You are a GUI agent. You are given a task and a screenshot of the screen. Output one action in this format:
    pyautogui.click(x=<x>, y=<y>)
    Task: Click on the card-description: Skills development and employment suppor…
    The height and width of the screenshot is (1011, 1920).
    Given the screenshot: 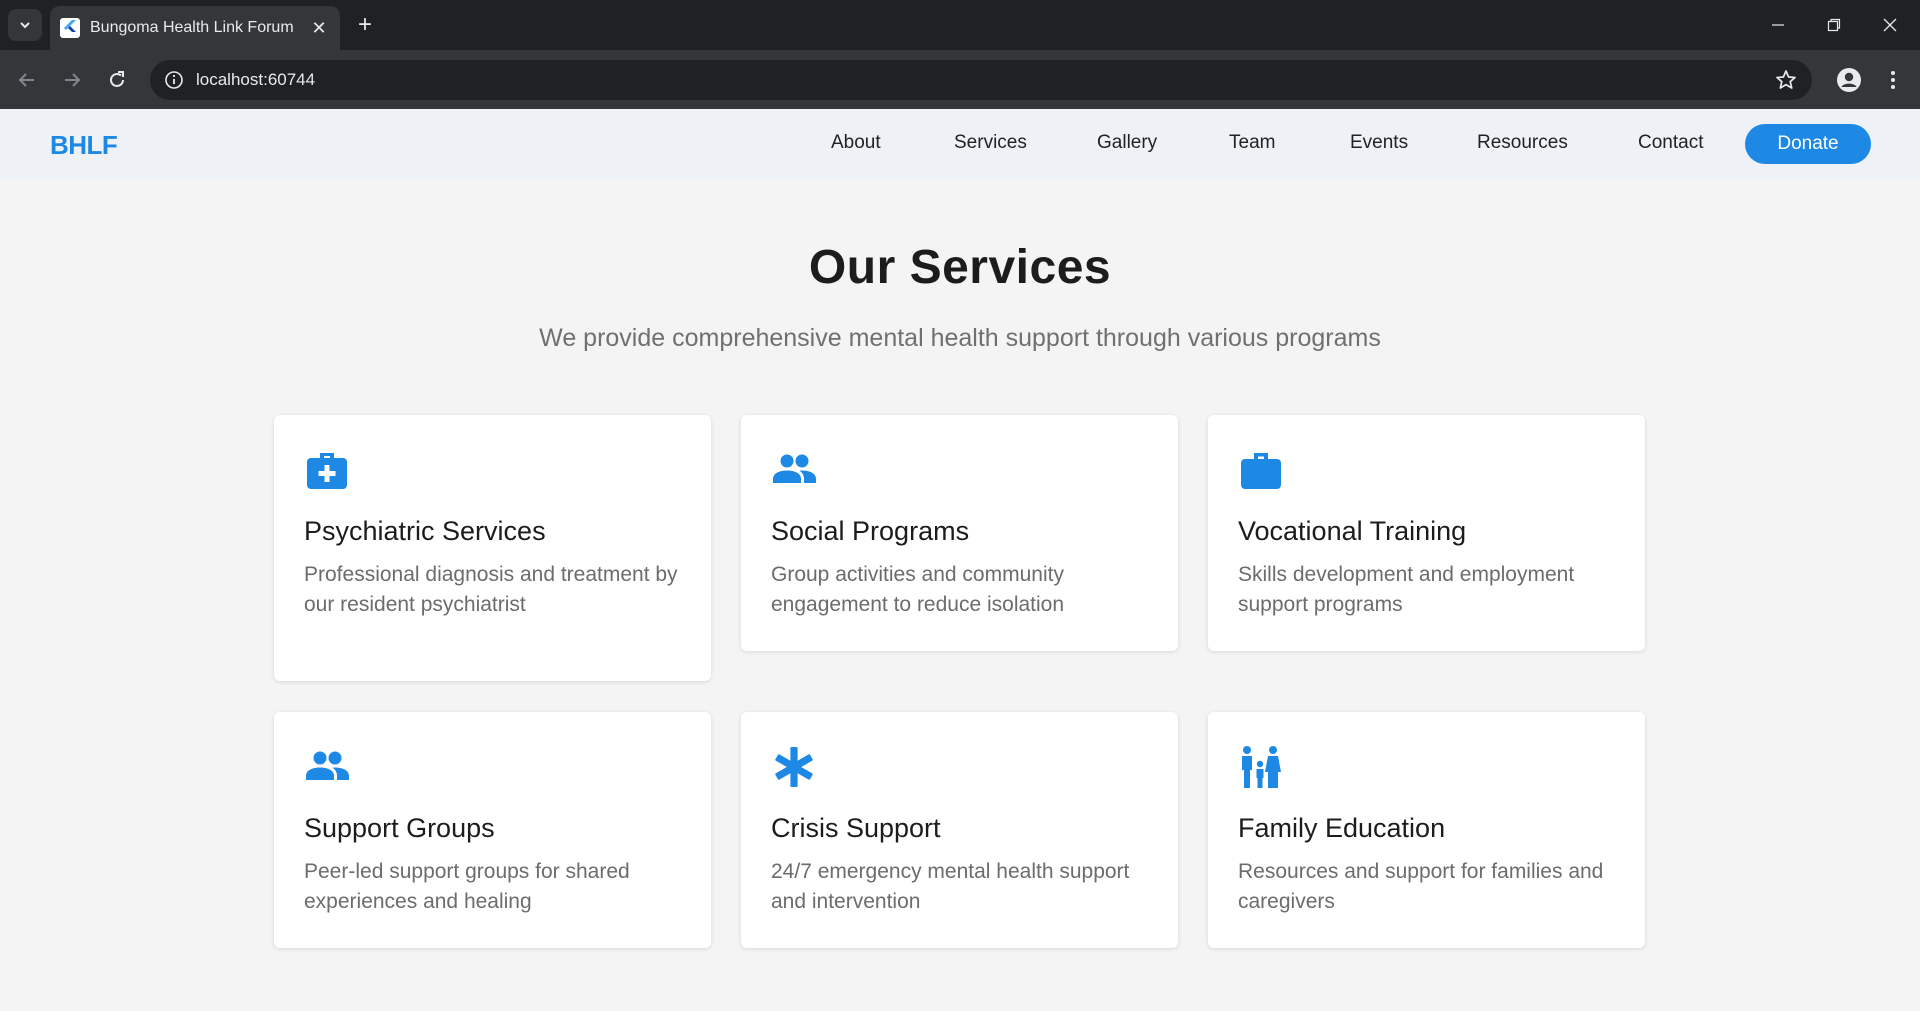 What is the action you would take?
    pyautogui.click(x=1406, y=589)
    